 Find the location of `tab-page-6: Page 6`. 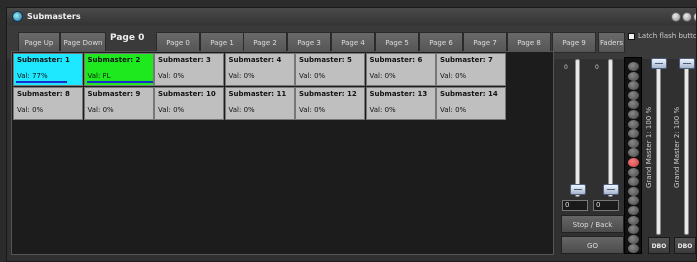

tab-page-6: Page 6 is located at coordinates (441, 42).